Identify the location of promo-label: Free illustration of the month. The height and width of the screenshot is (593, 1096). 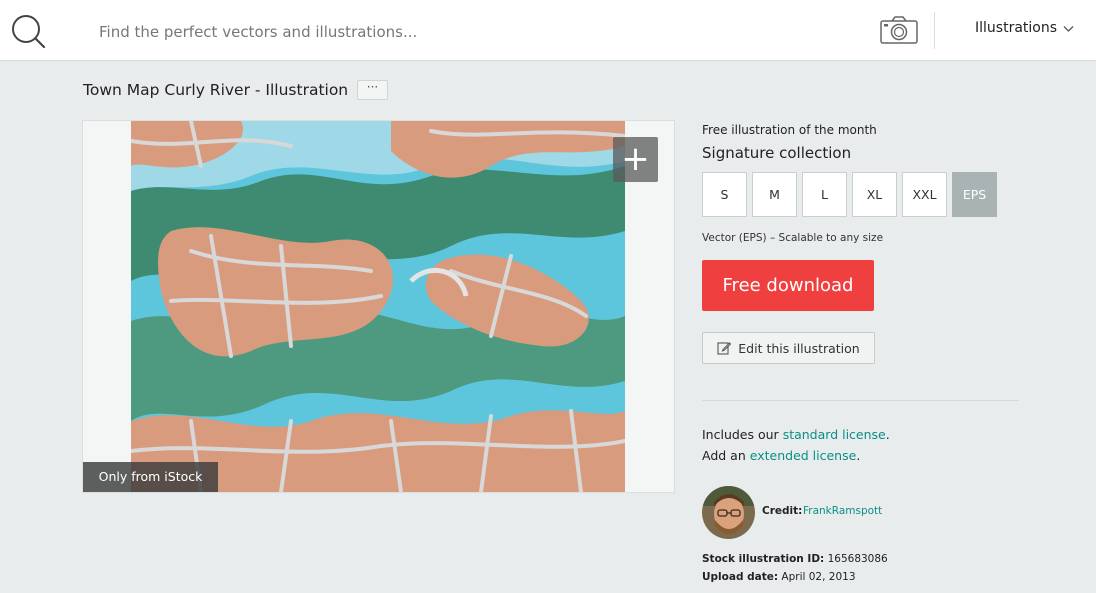
(789, 130).